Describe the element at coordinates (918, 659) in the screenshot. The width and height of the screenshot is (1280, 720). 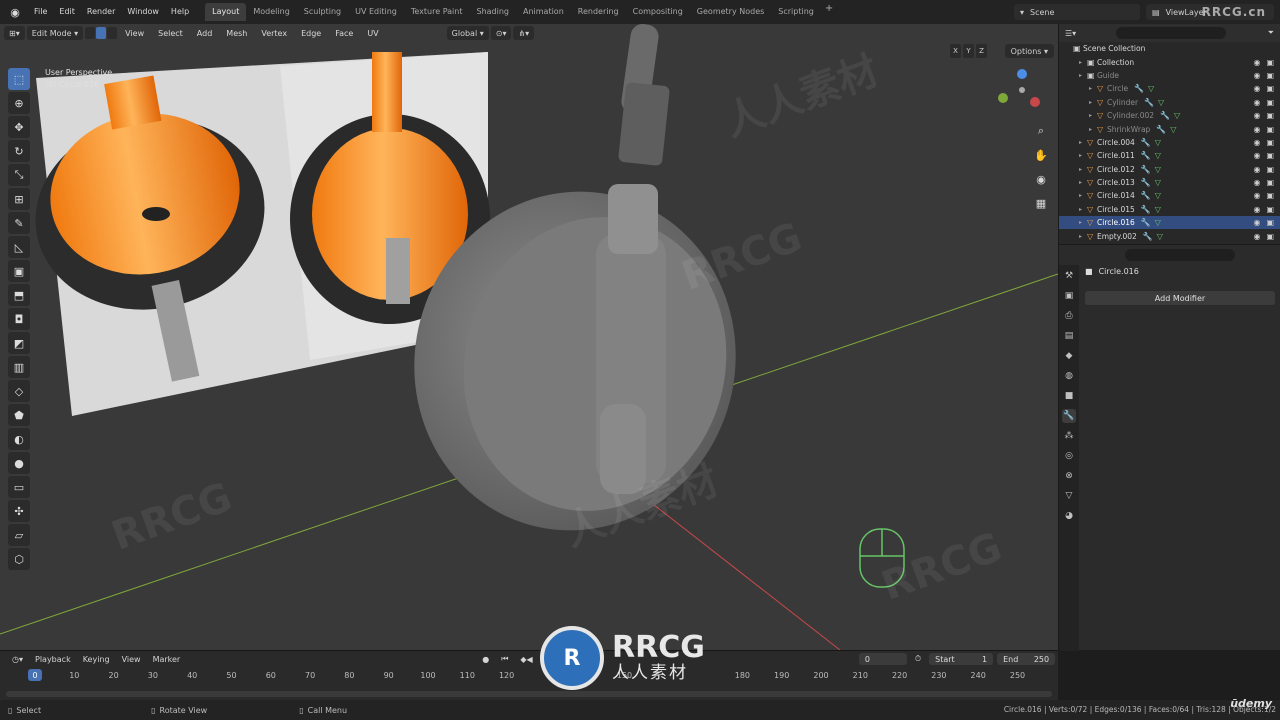
I see `stopwatch-icon: ⏱` at that location.